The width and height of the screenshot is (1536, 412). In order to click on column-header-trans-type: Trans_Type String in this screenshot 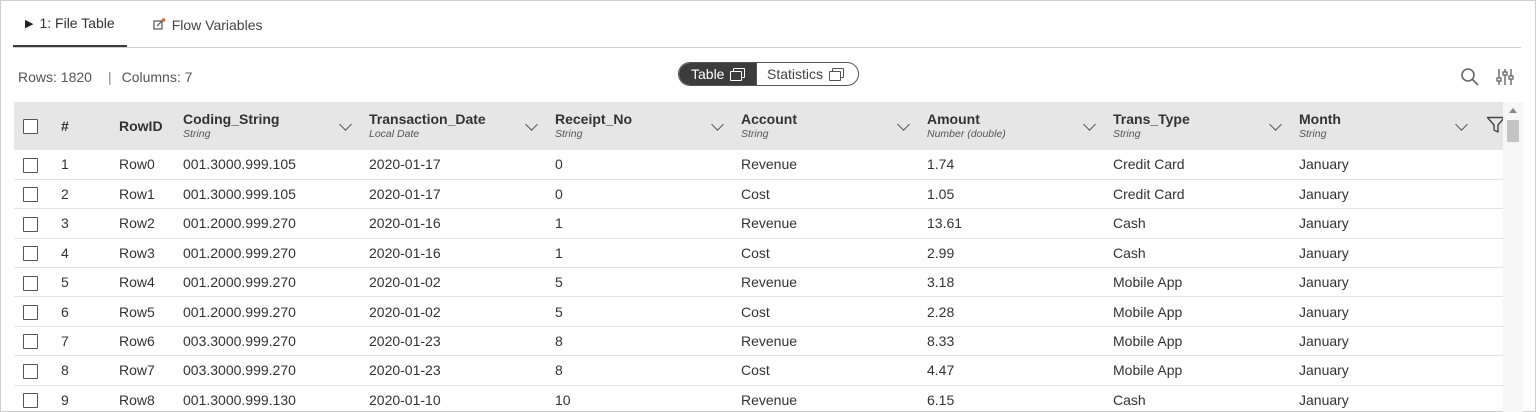, I will do `click(1201, 126)`.